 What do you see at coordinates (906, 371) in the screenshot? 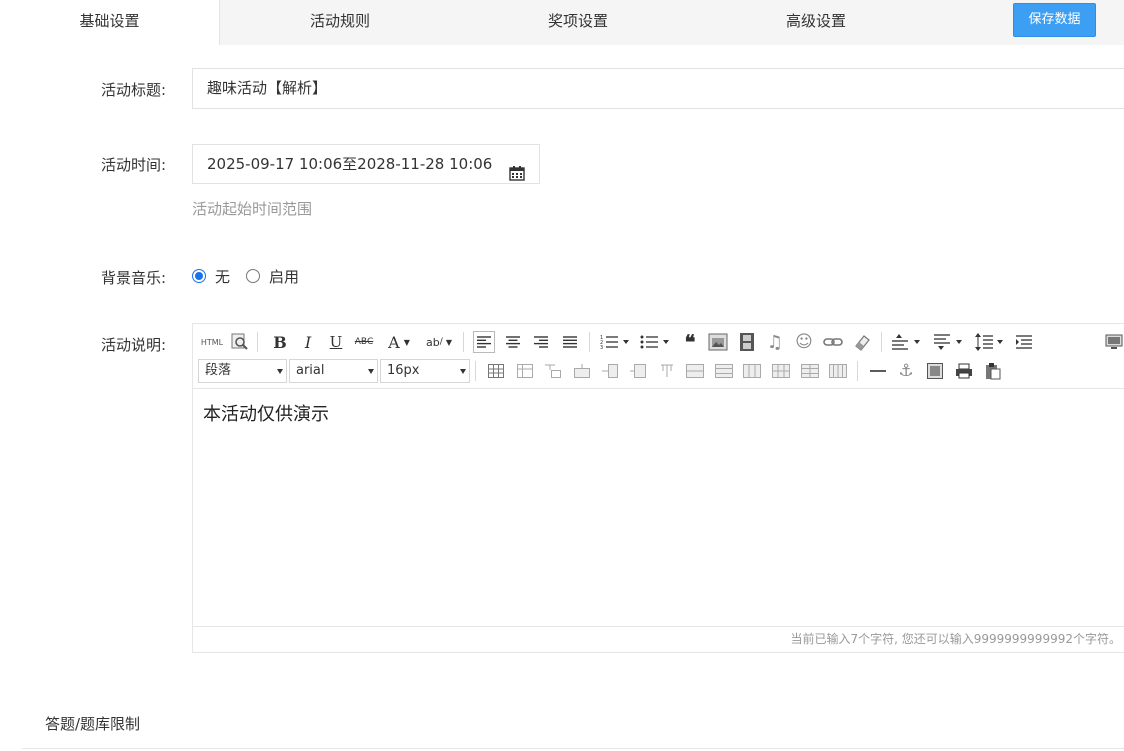
I see `anchor-icon: ⚓` at bounding box center [906, 371].